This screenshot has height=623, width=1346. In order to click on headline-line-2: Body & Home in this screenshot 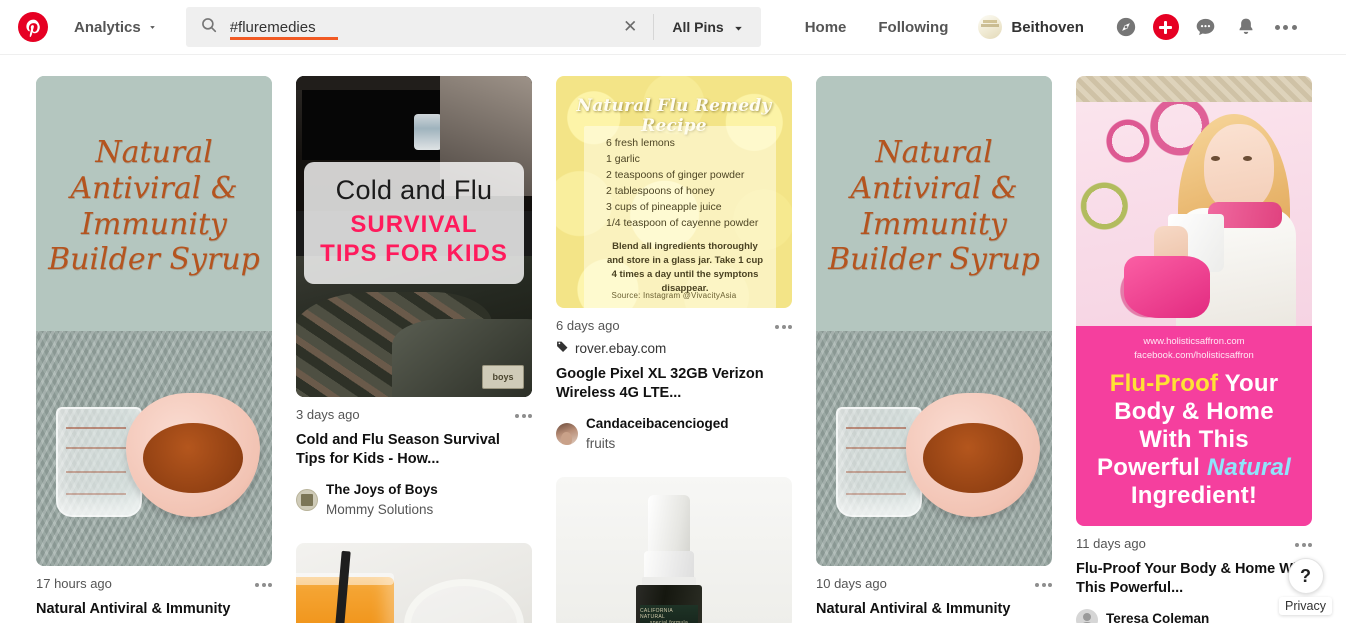, I will do `click(1194, 411)`.